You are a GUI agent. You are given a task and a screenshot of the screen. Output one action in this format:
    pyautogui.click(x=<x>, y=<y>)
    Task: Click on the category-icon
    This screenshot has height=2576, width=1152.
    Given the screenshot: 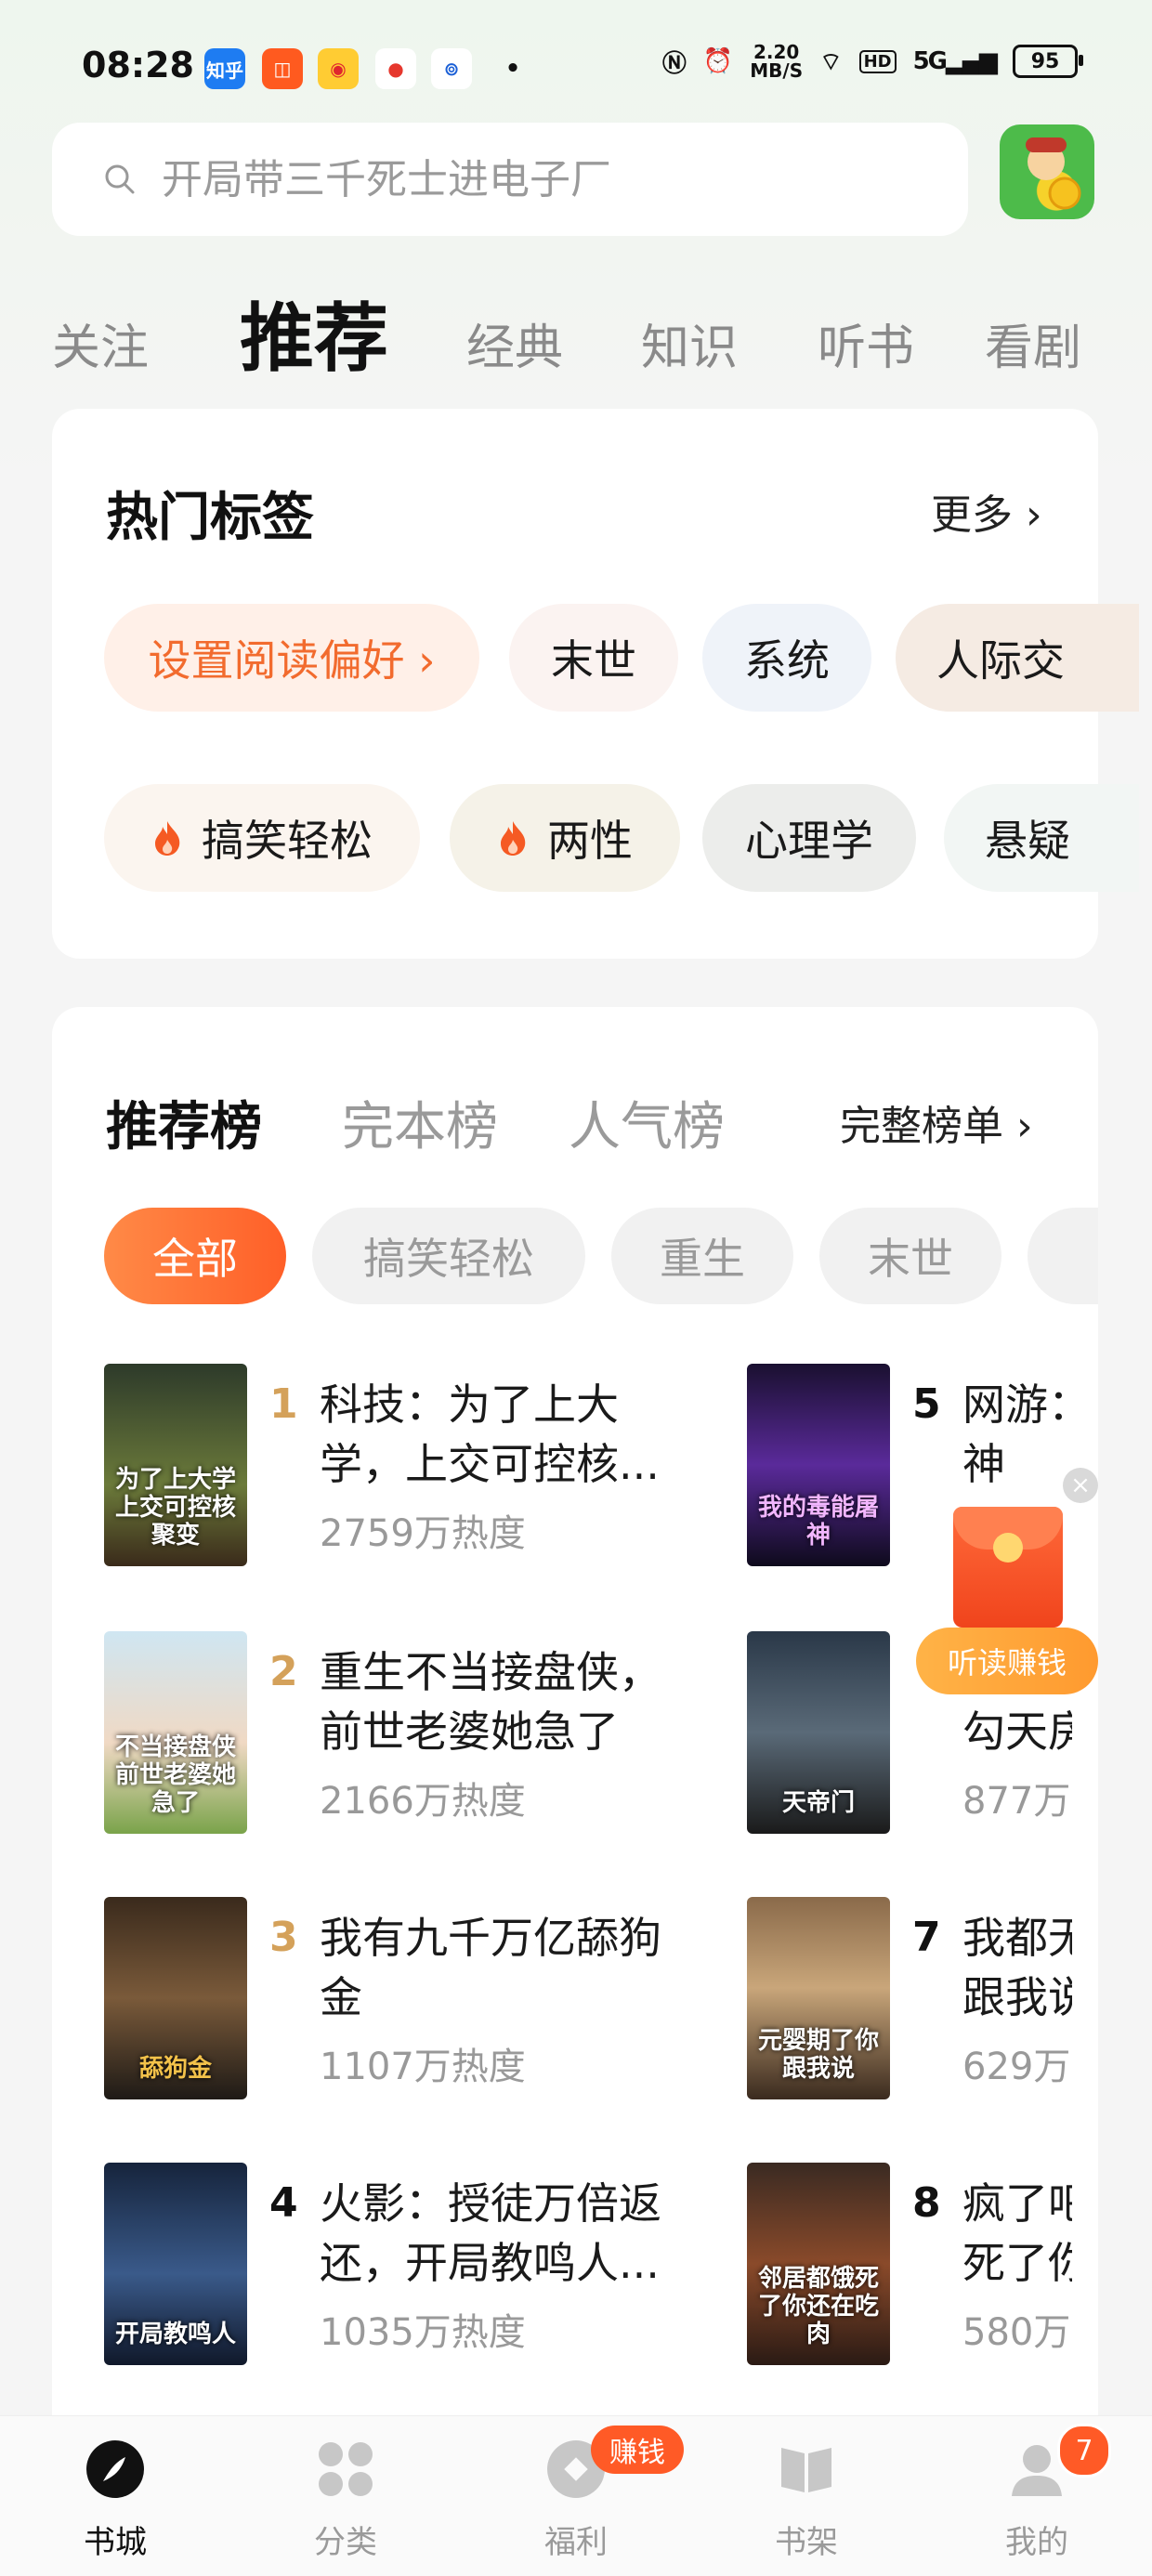 What is the action you would take?
    pyautogui.click(x=346, y=2469)
    